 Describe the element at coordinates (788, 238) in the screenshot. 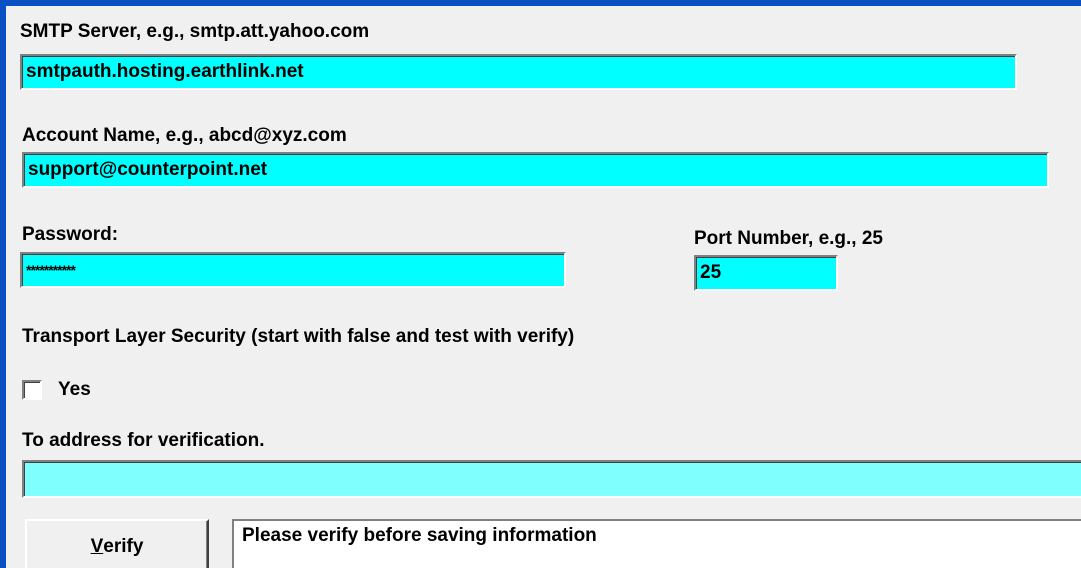

I see `port-number-label: Port Number, e.g., 25` at that location.